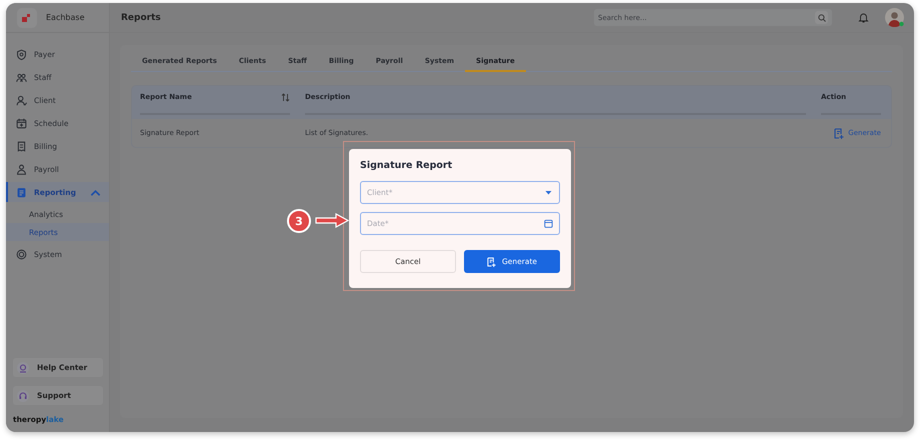 This screenshot has width=920, height=442. What do you see at coordinates (548, 192) in the screenshot?
I see `dropdown-caret-icon` at bounding box center [548, 192].